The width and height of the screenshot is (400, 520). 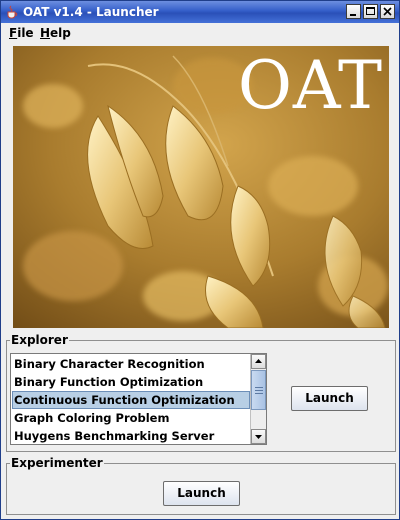 I want to click on scroll-thumb, so click(x=258, y=390).